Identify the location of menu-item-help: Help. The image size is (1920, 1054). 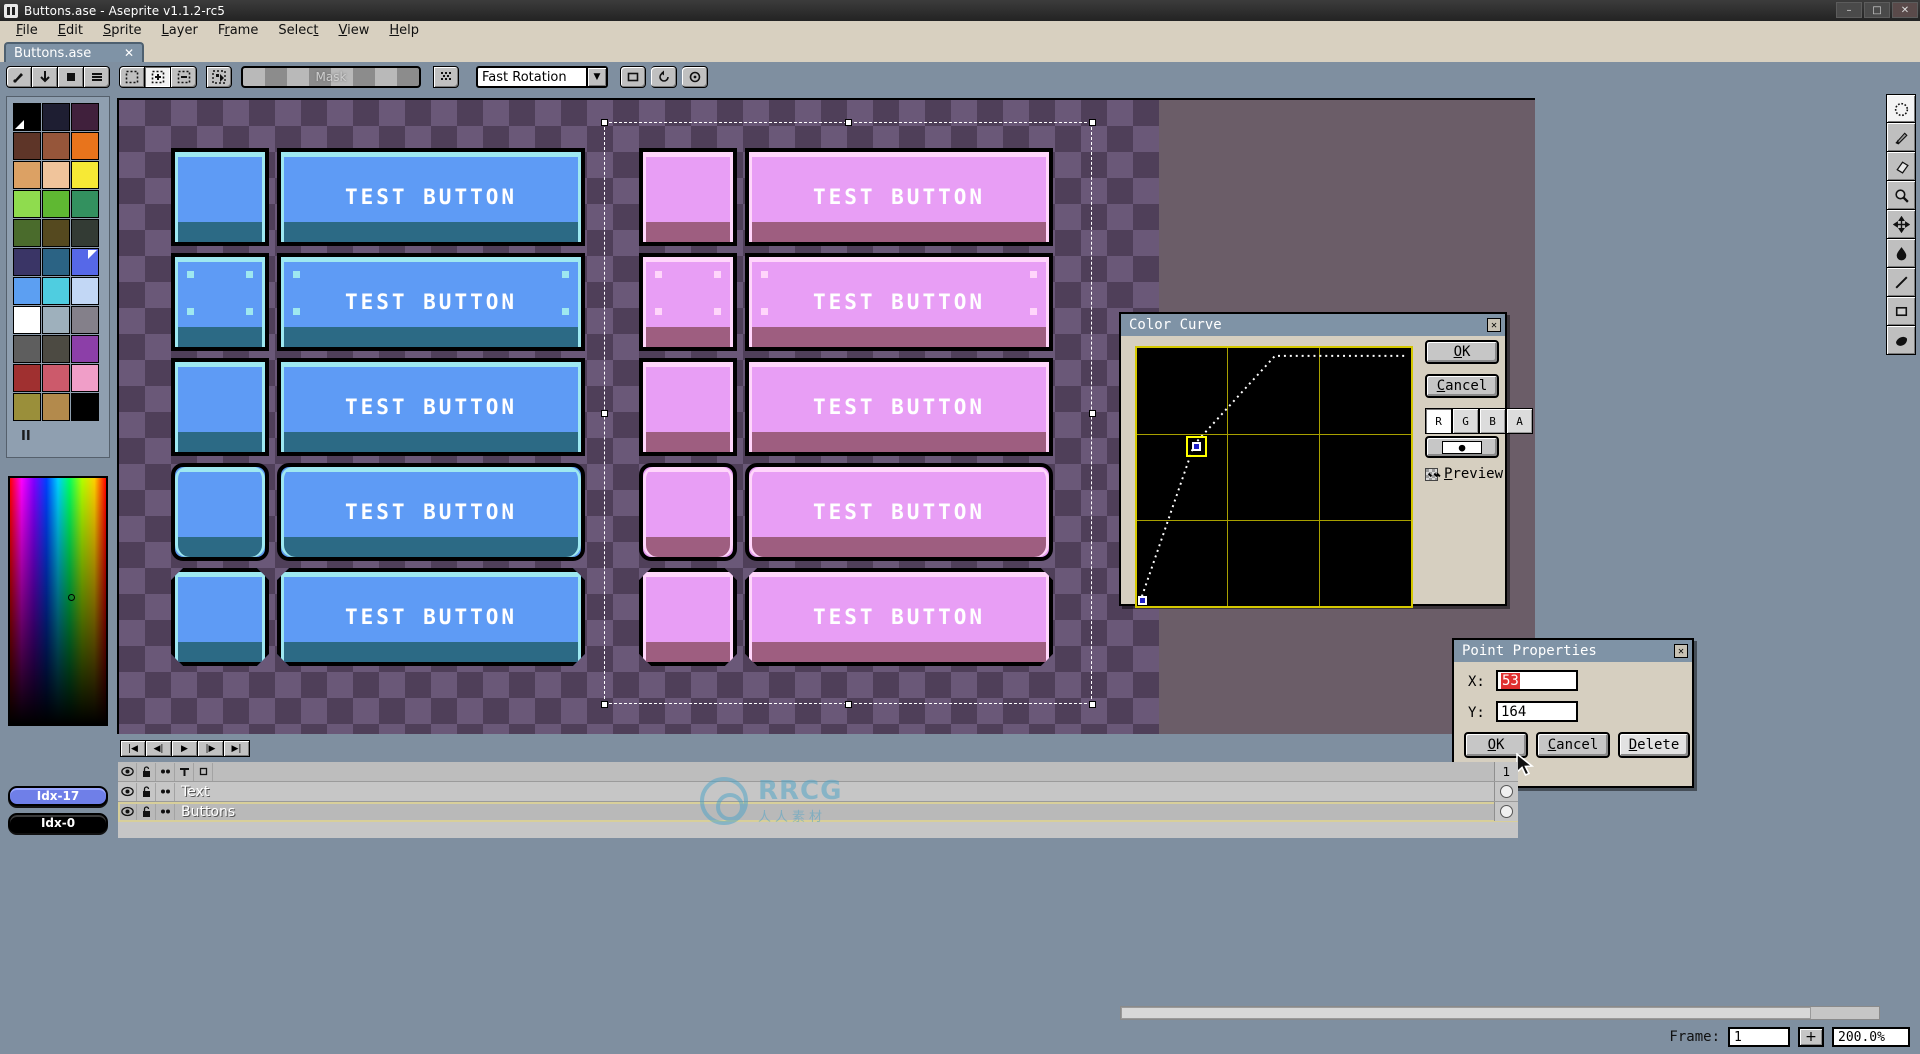
(404, 30).